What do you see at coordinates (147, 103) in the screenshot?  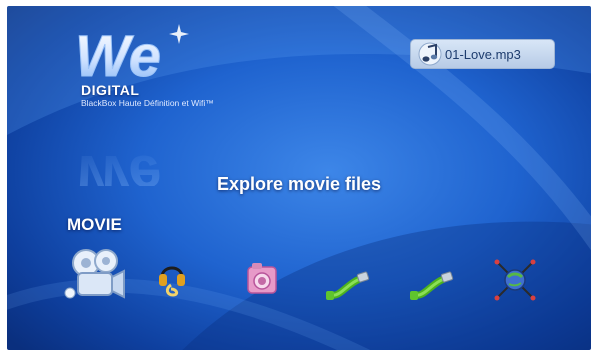 I see `brand-tagline: BlackBox Haute Définition et Wifi™` at bounding box center [147, 103].